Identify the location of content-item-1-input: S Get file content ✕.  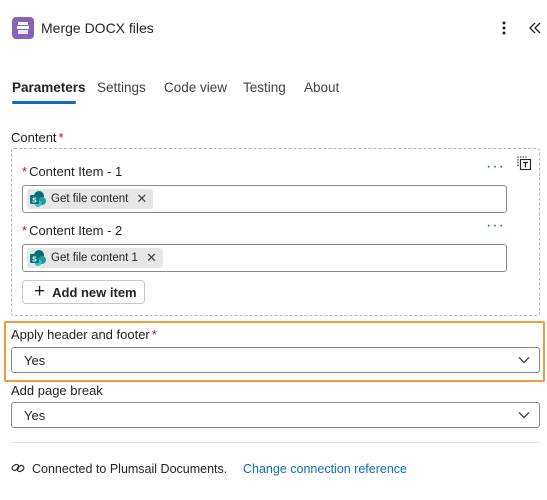
(264, 199).